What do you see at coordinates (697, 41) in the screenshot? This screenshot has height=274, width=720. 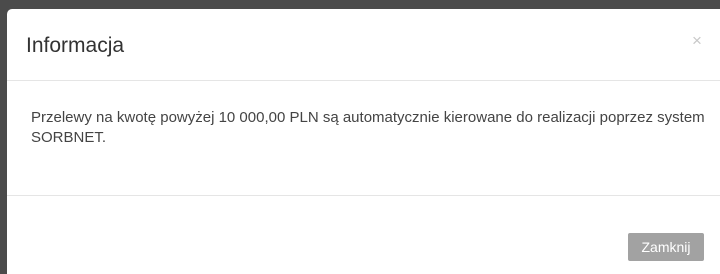 I see `close-icon: ×` at bounding box center [697, 41].